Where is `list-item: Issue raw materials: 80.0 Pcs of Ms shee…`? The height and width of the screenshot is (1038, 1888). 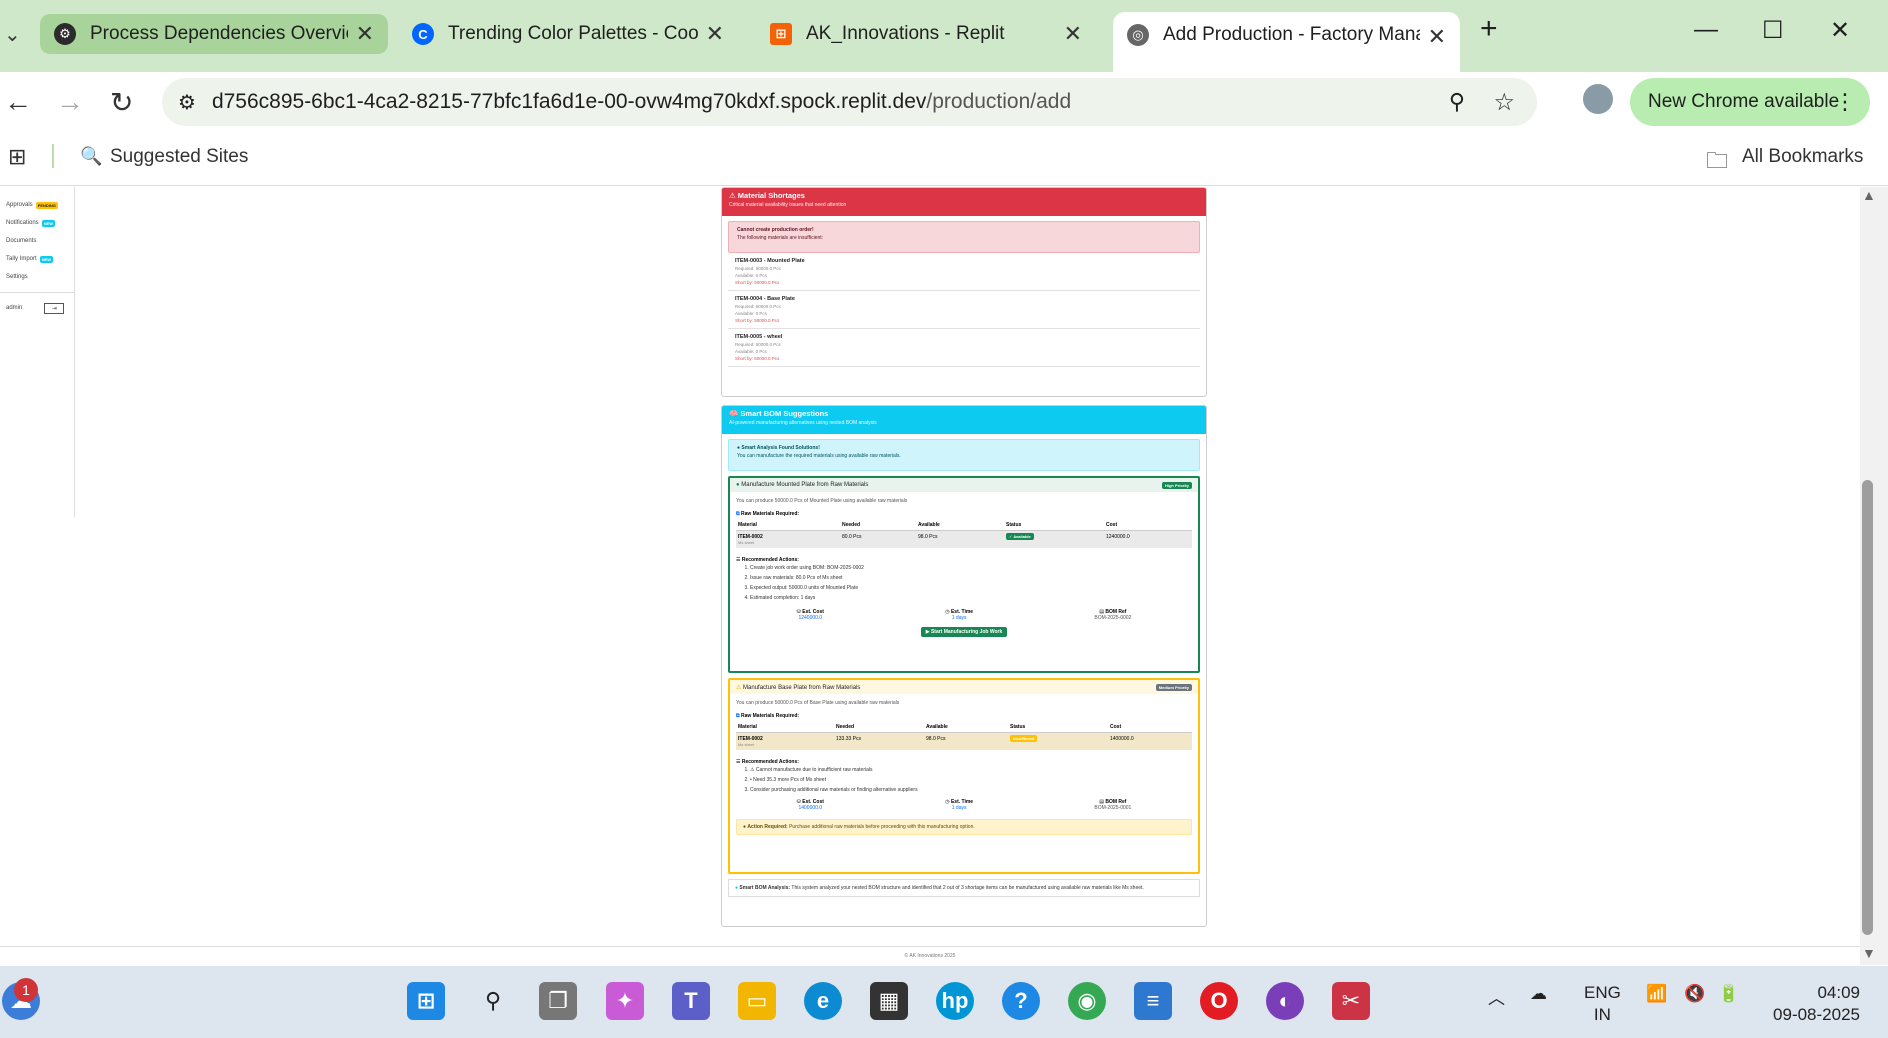
list-item: Issue raw materials: 80.0 Pcs of Ms shee… is located at coordinates (971, 578).